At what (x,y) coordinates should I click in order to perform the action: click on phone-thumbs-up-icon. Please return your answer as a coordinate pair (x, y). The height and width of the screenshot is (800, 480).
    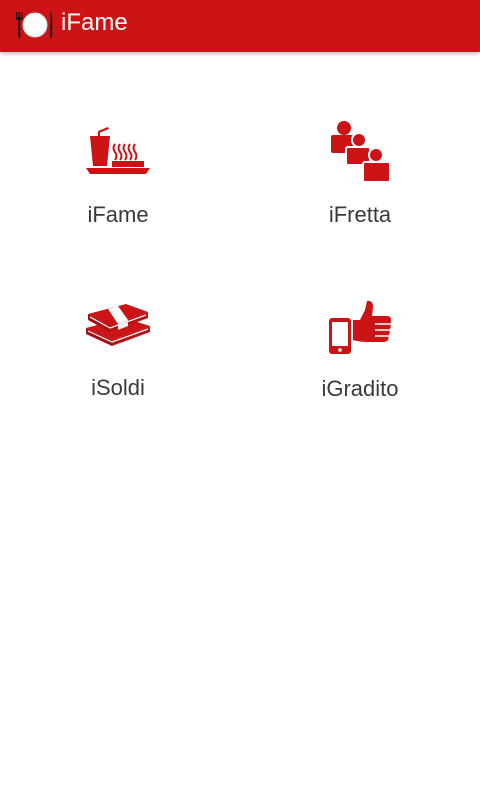
    Looking at the image, I should click on (360, 327).